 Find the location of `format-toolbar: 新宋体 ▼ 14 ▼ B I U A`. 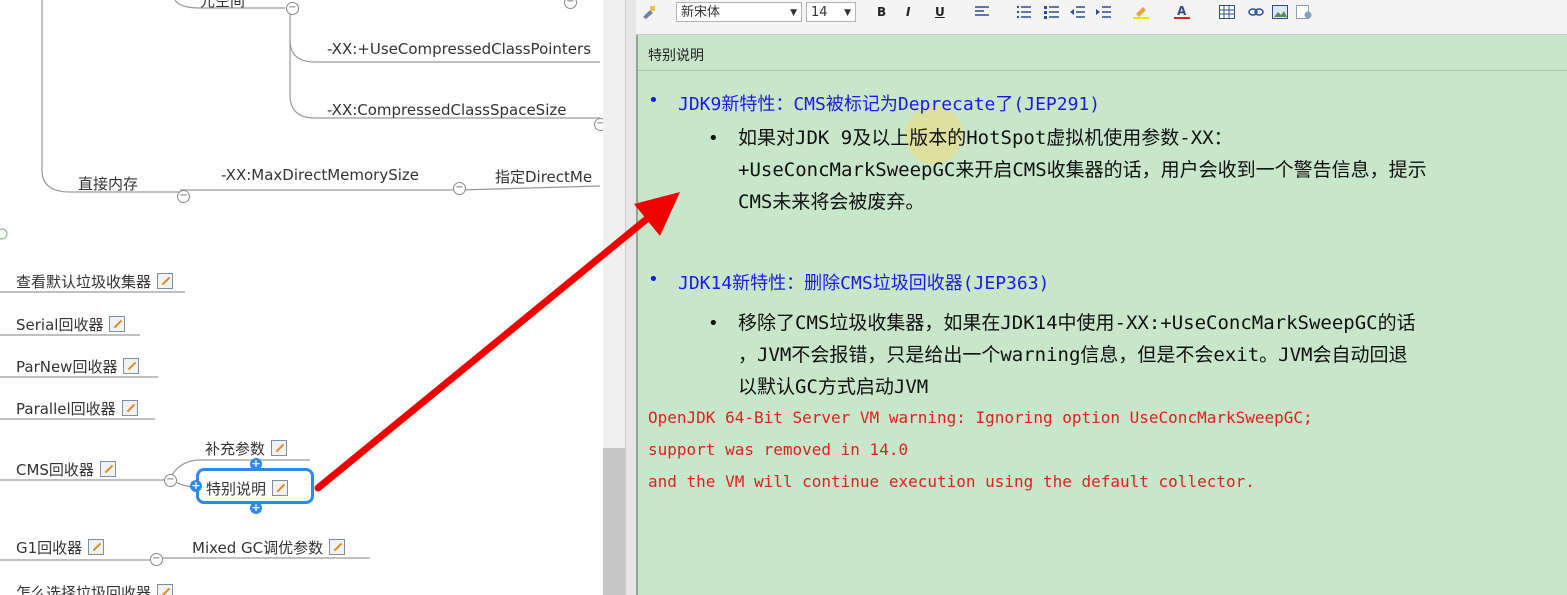

format-toolbar: 新宋体 ▼ 14 ▼ B I U A is located at coordinates (1101, 17).